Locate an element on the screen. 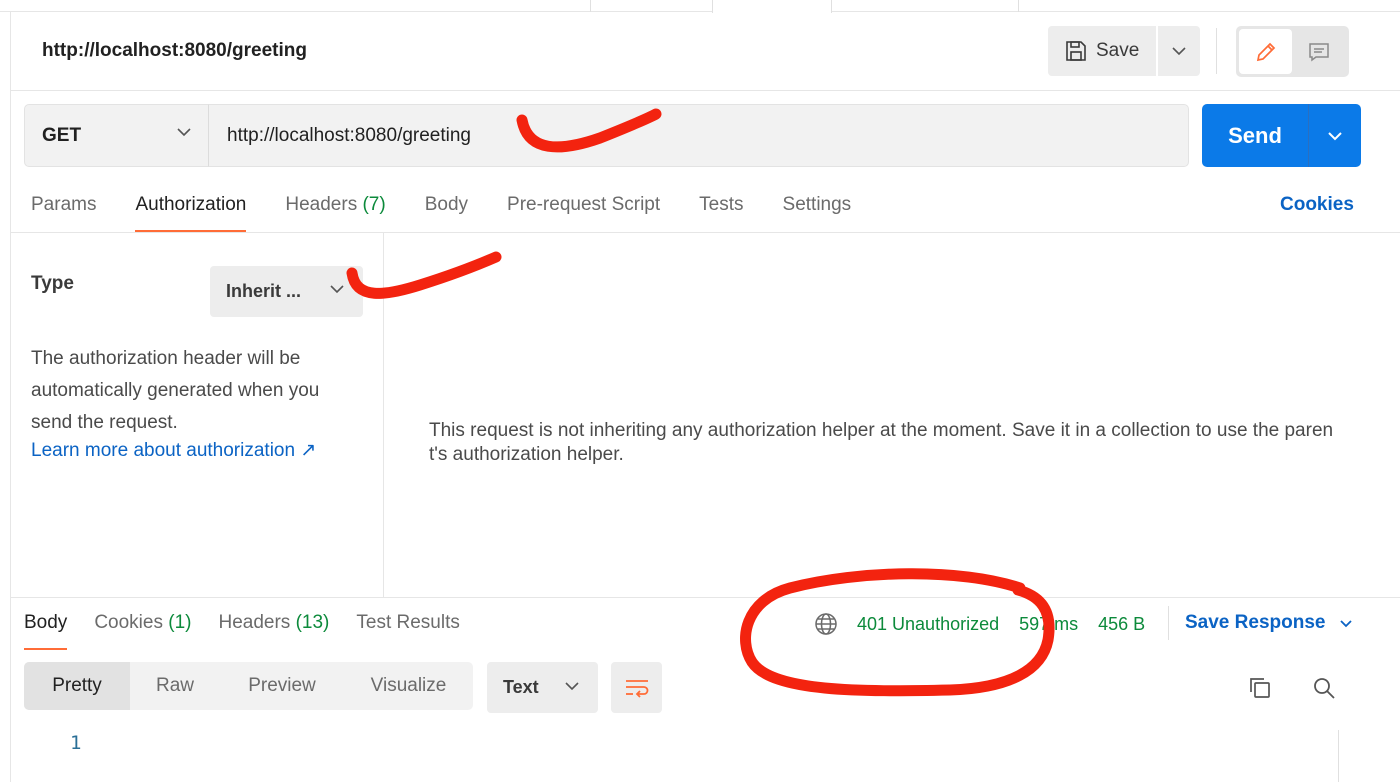 The height and width of the screenshot is (782, 1400). line-number: 1 is located at coordinates (76, 743).